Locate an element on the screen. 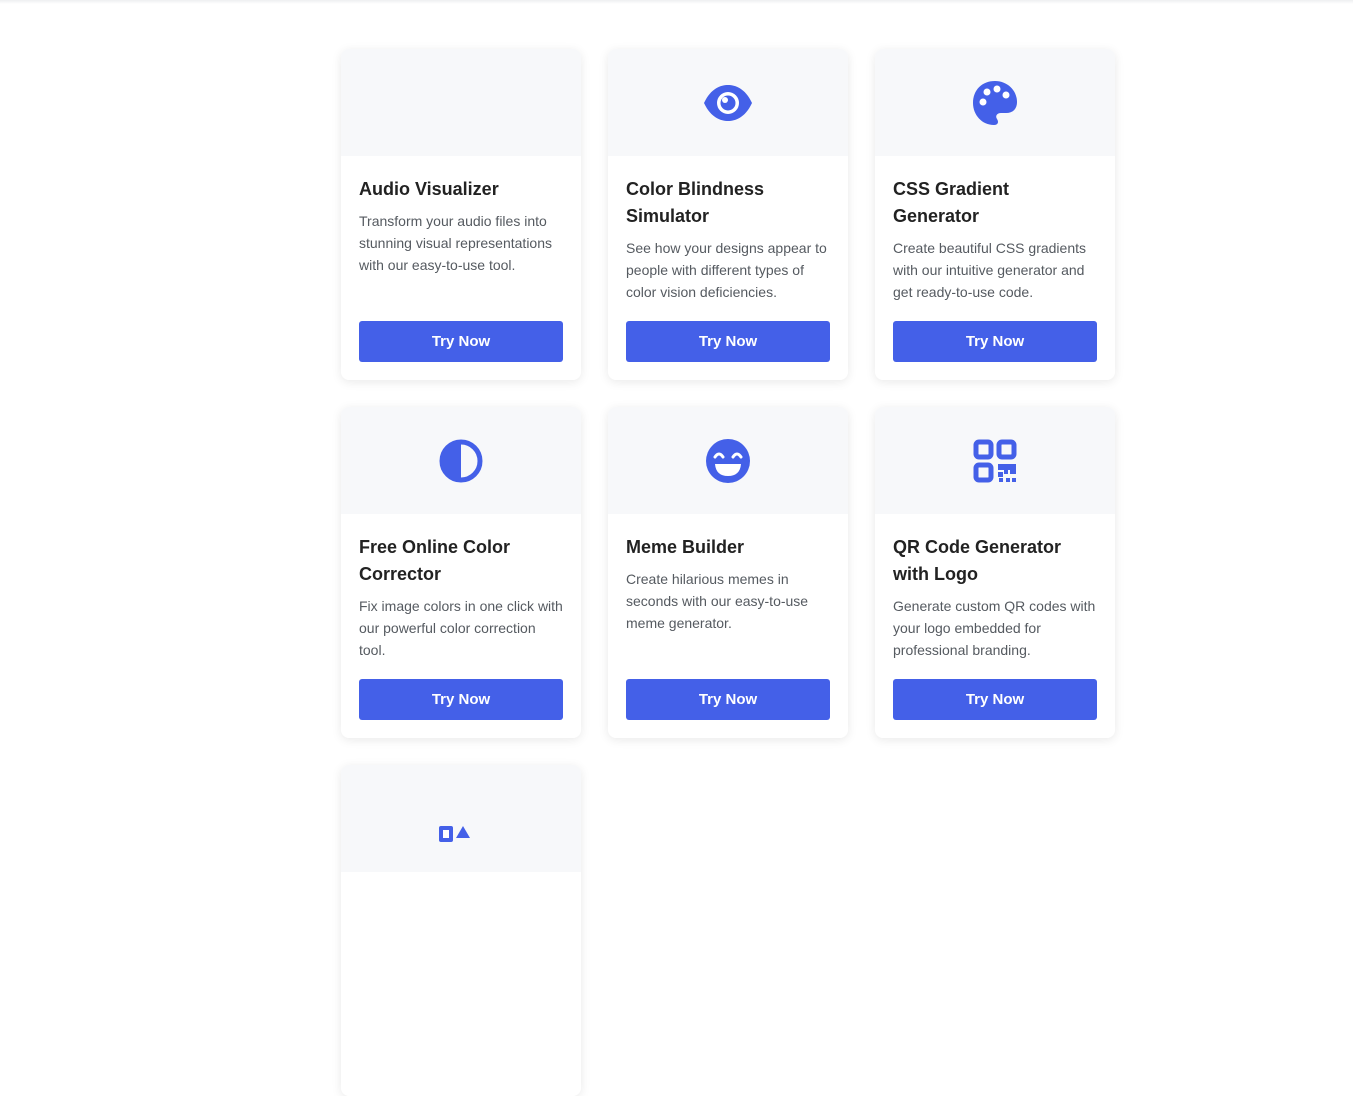  shapes-icon is located at coordinates (454, 833).